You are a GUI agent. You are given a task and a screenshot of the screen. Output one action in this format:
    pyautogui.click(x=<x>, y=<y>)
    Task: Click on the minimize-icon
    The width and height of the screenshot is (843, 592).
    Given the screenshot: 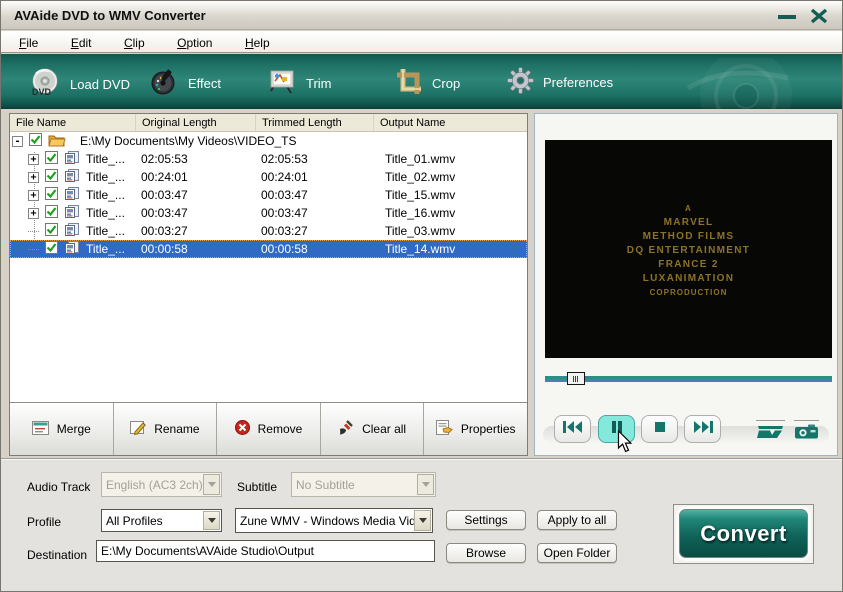 What is the action you would take?
    pyautogui.click(x=787, y=17)
    